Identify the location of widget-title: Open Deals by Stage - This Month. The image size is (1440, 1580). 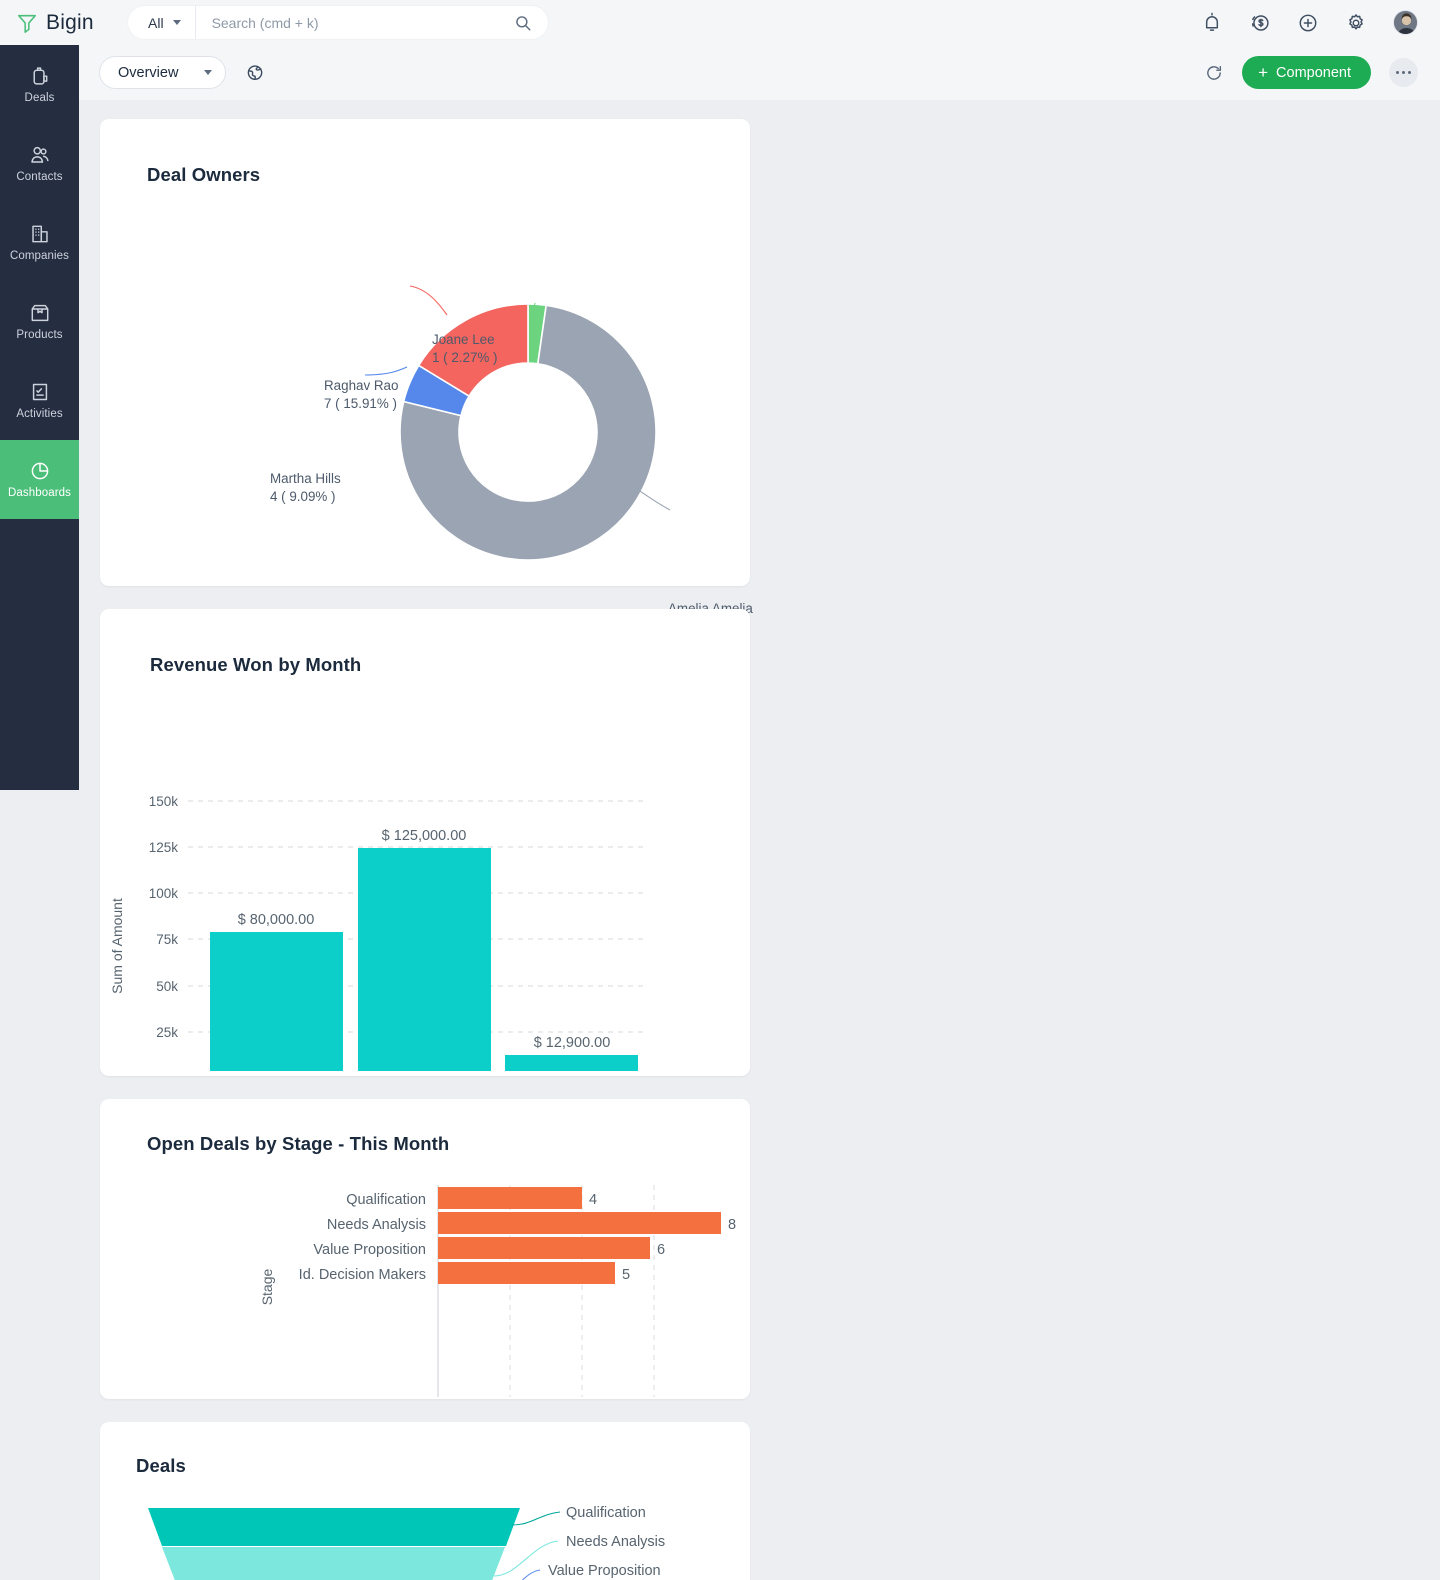
(298, 1143).